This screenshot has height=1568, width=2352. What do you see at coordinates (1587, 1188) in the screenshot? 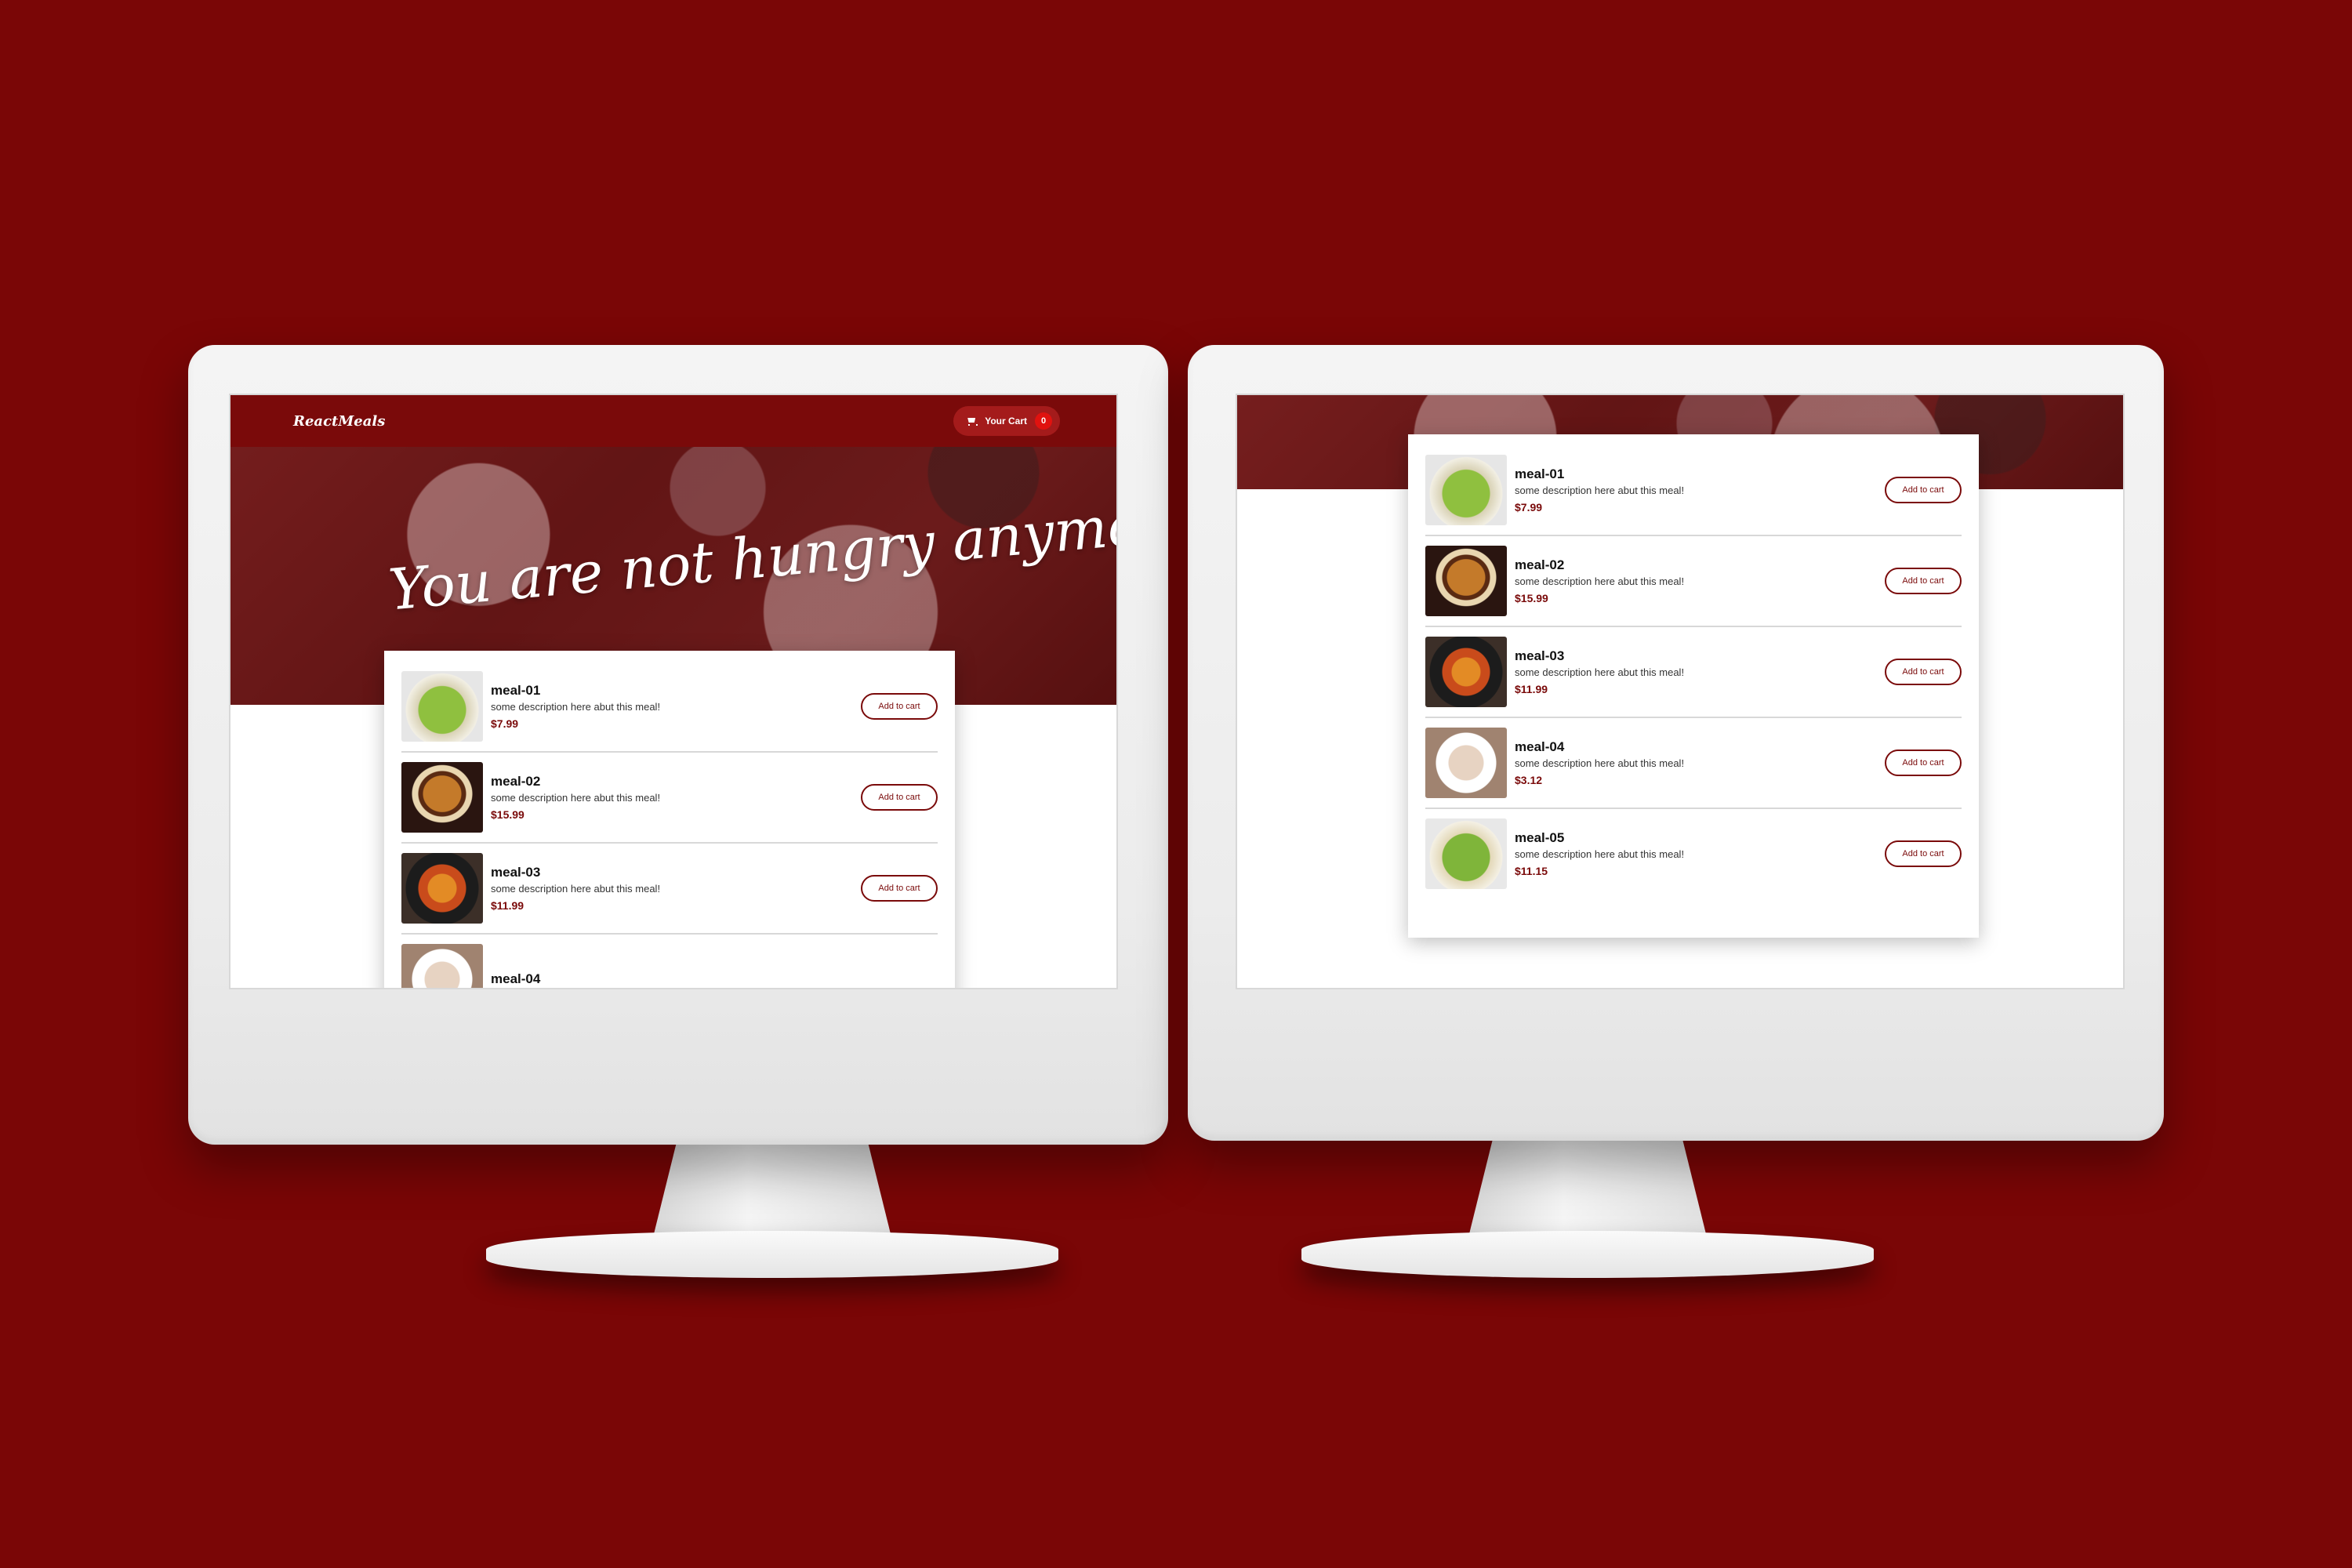
I see `right-monitor-neck` at bounding box center [1587, 1188].